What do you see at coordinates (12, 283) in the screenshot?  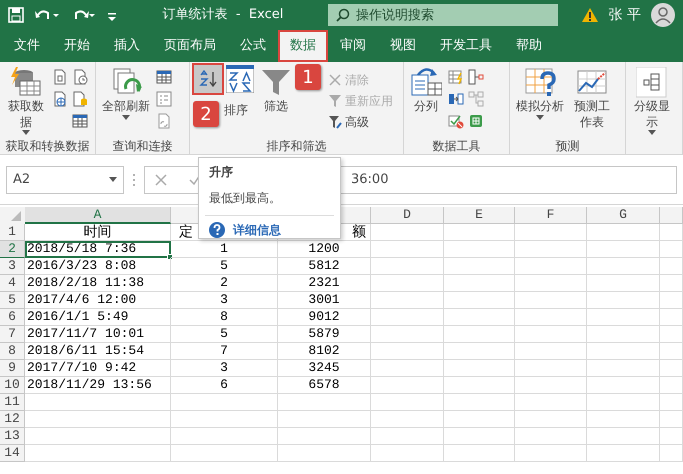 I see `row-header: 4` at bounding box center [12, 283].